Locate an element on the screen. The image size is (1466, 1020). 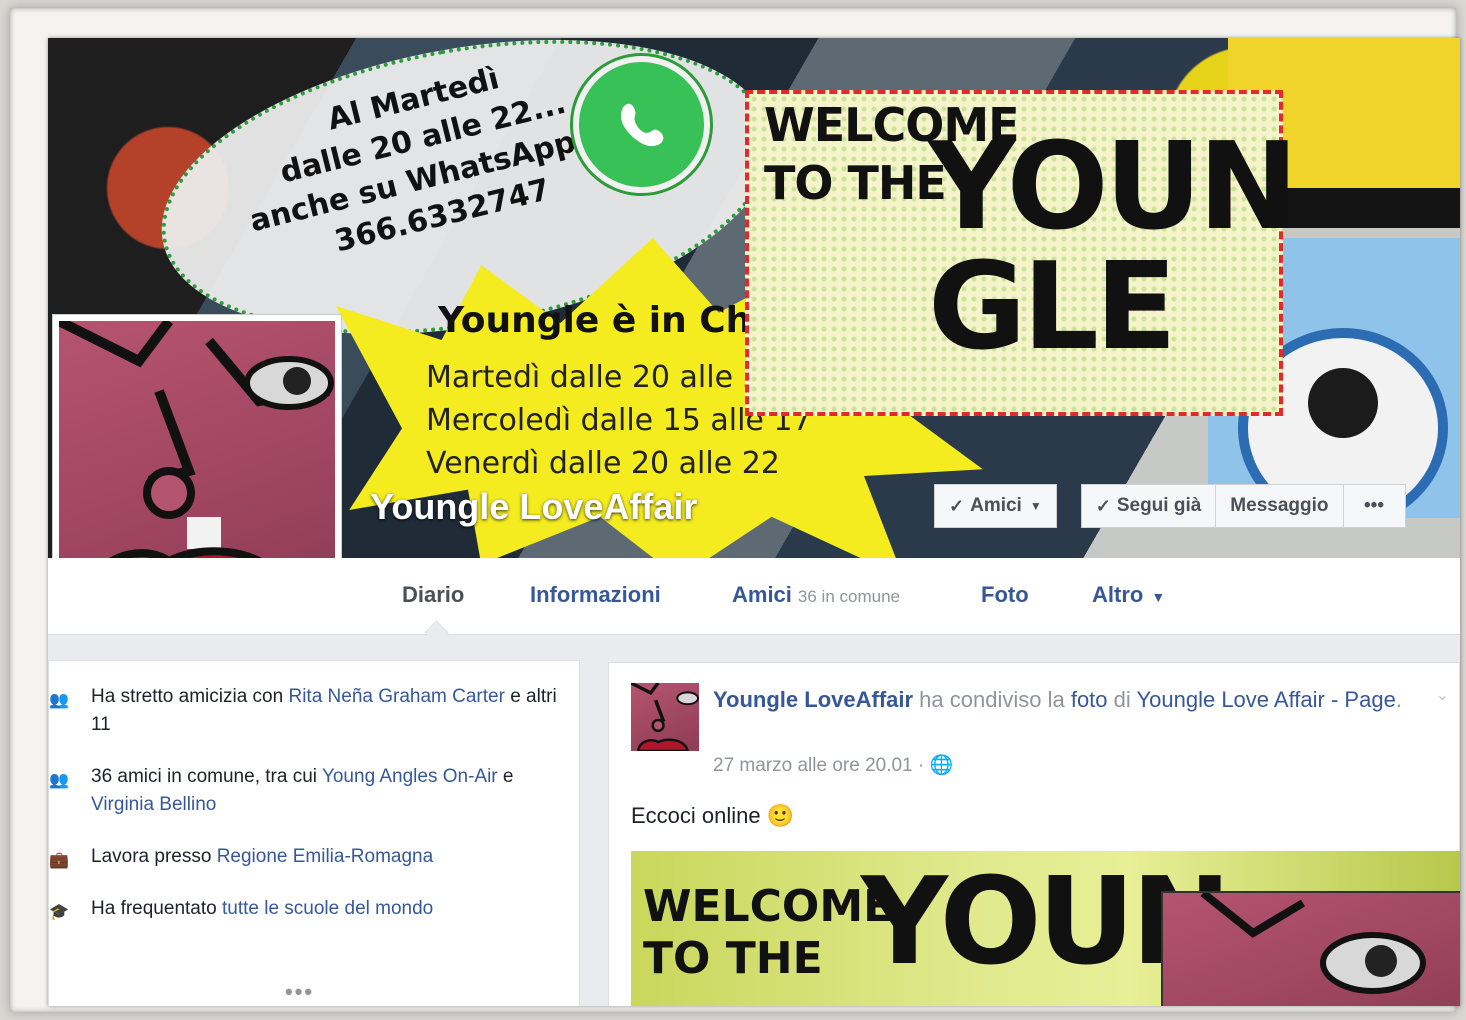
globe-icon: 🌐 is located at coordinates (941, 765).